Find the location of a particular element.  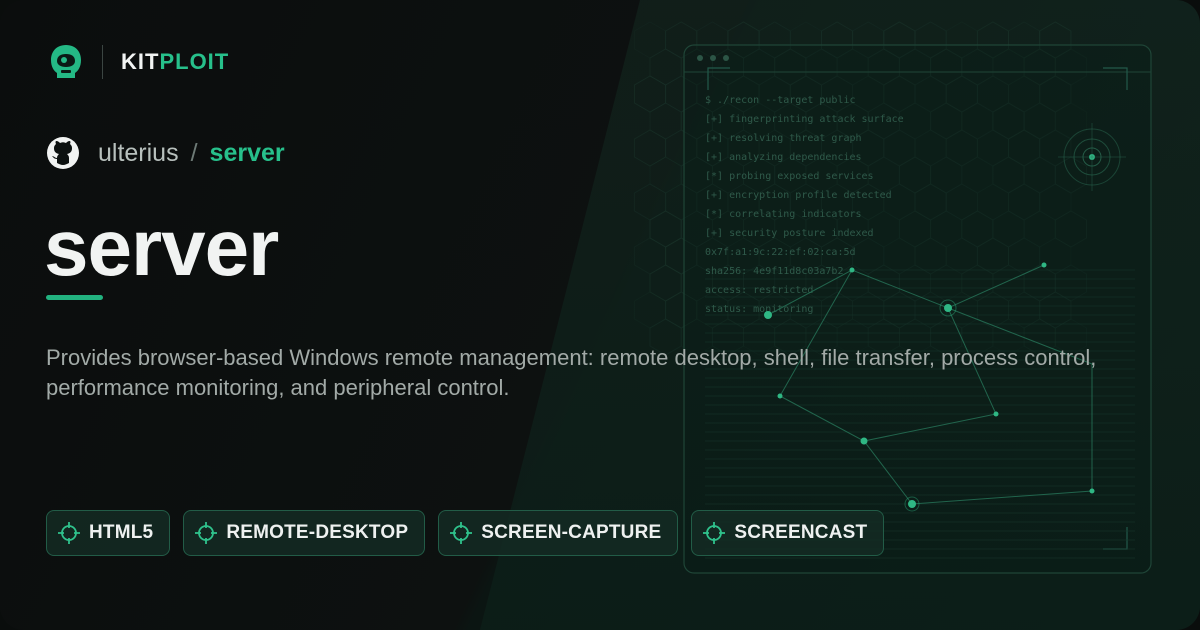

tag-html5: HTML5 is located at coordinates (108, 533).